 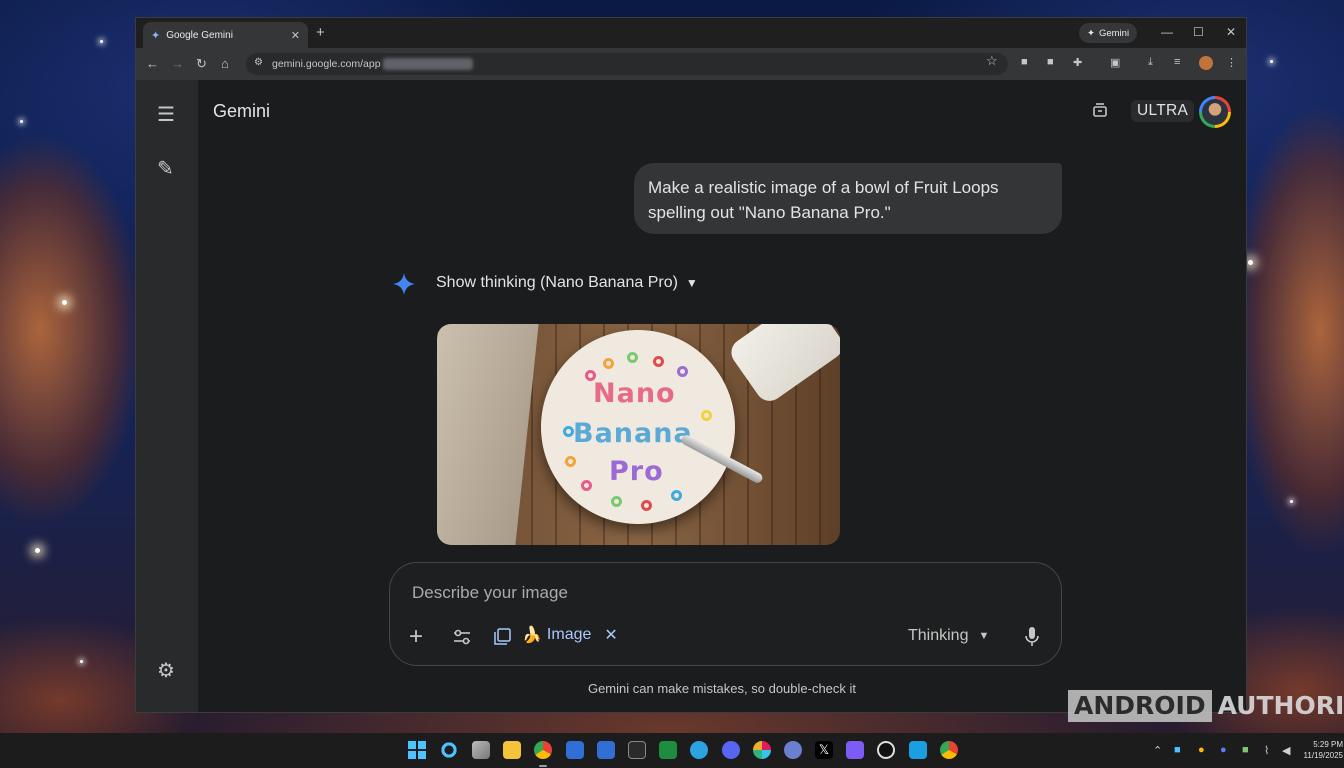 What do you see at coordinates (633, 433) in the screenshot?
I see `cereal-word-2: Banana` at bounding box center [633, 433].